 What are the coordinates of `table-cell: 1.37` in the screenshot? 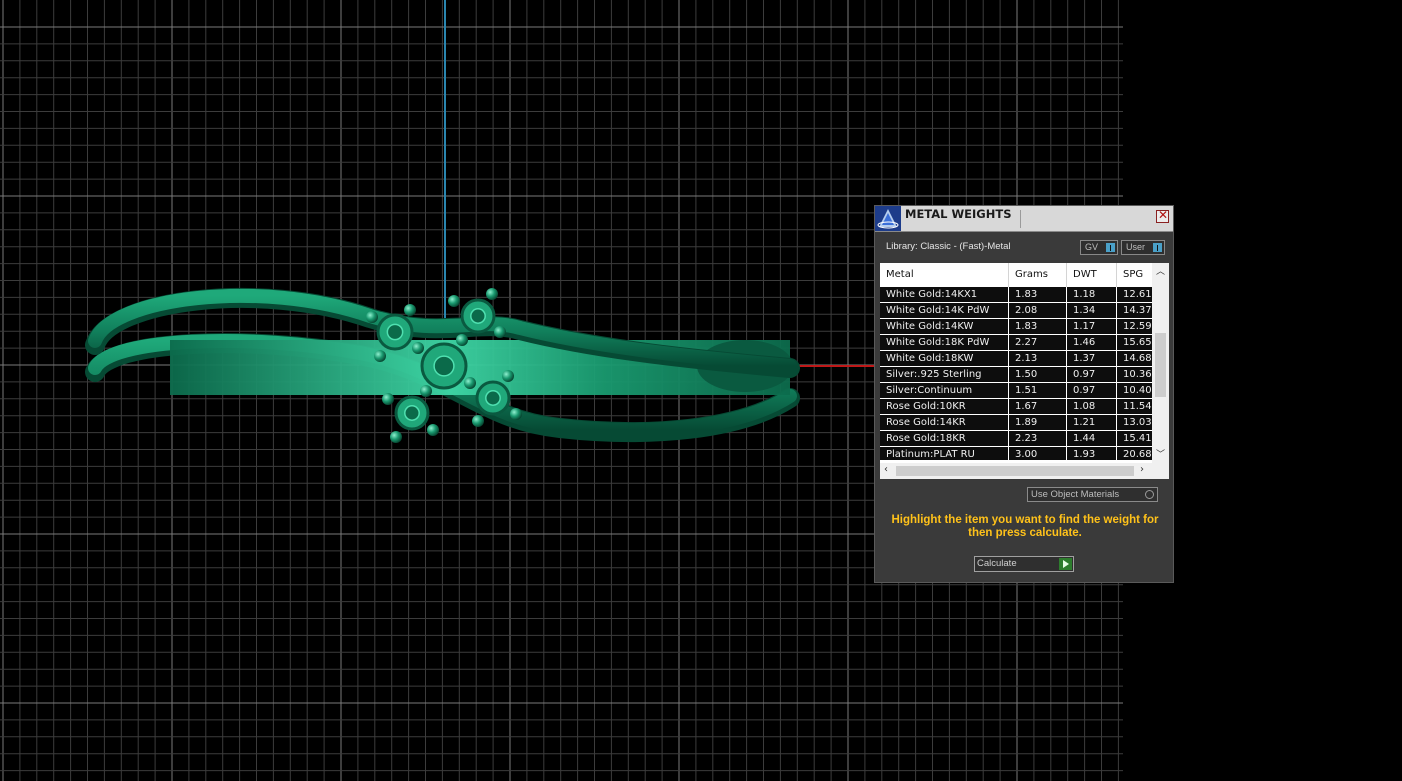 It's located at (1092, 359).